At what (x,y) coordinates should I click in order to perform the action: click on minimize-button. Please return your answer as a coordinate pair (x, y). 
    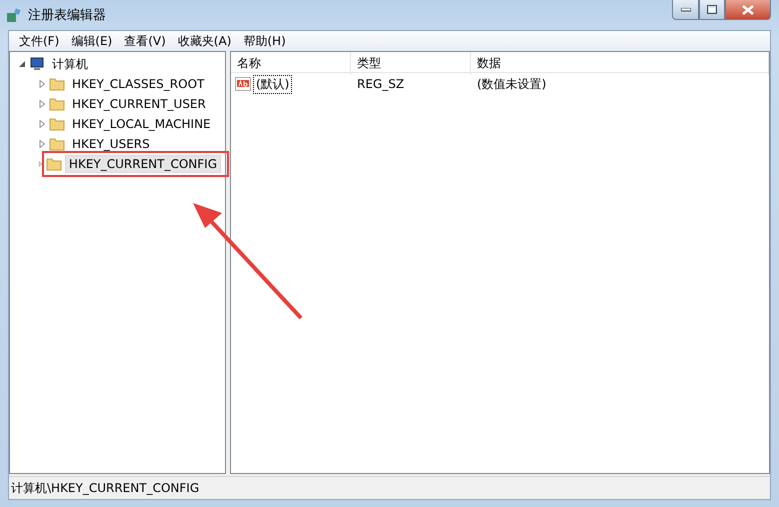
    Looking at the image, I should click on (685, 10).